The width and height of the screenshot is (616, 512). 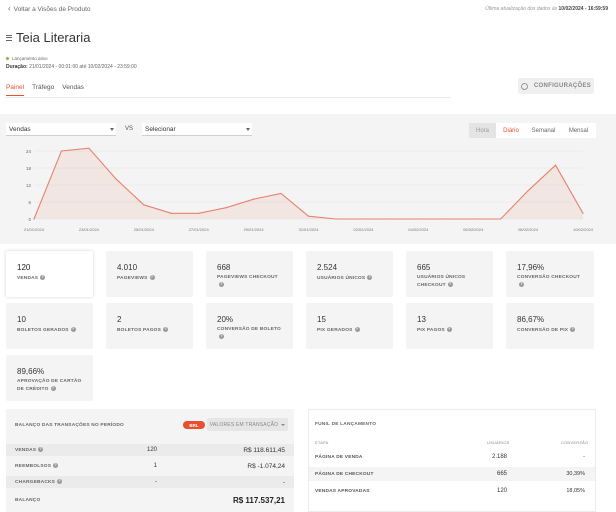 I want to click on metric-label: BOLETOS GERADOS?, so click(x=50, y=330).